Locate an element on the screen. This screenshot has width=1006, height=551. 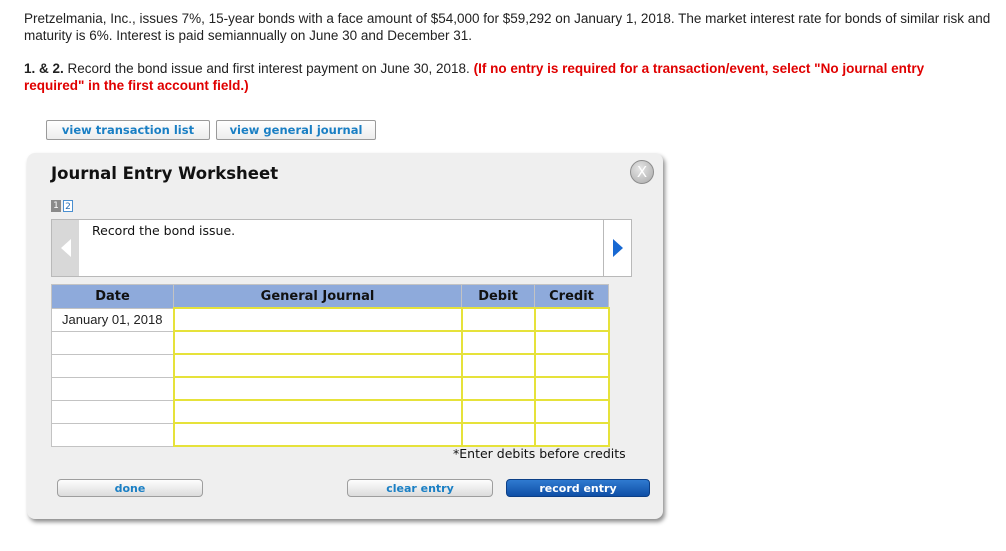
debit-column-header: Debit is located at coordinates (498, 296).